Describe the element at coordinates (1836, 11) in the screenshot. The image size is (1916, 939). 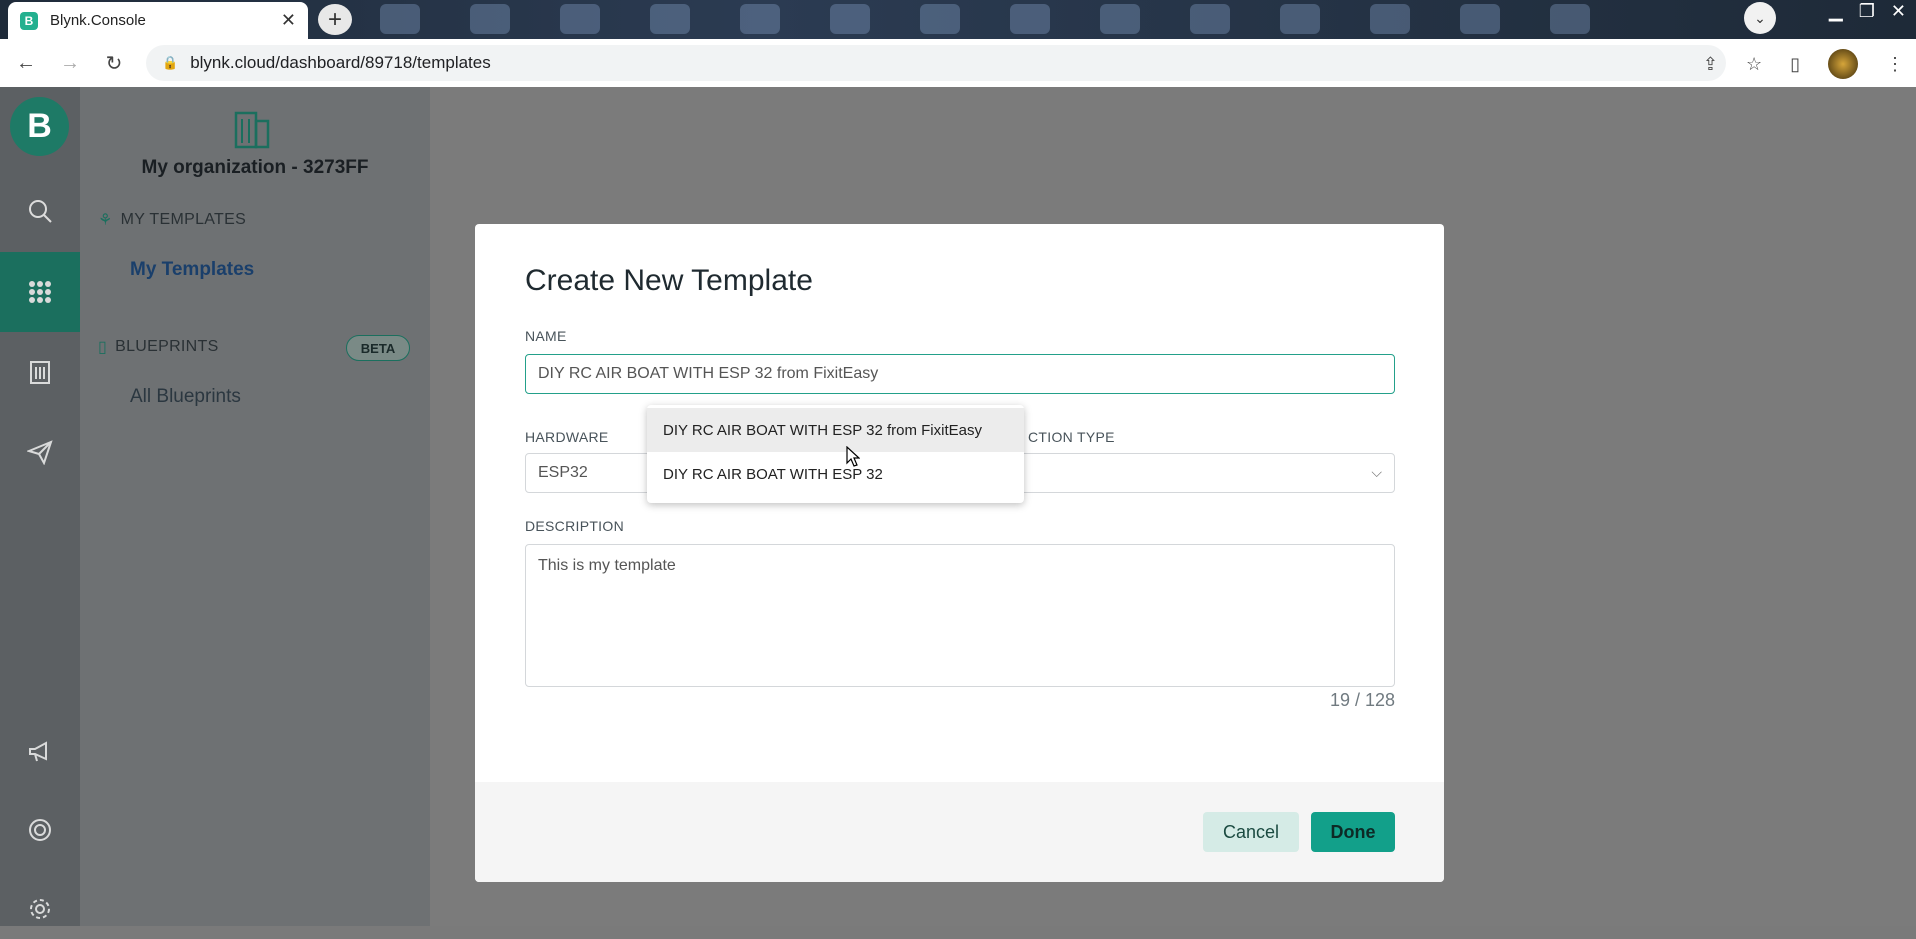
I see `minimize-icon: ▁` at that location.